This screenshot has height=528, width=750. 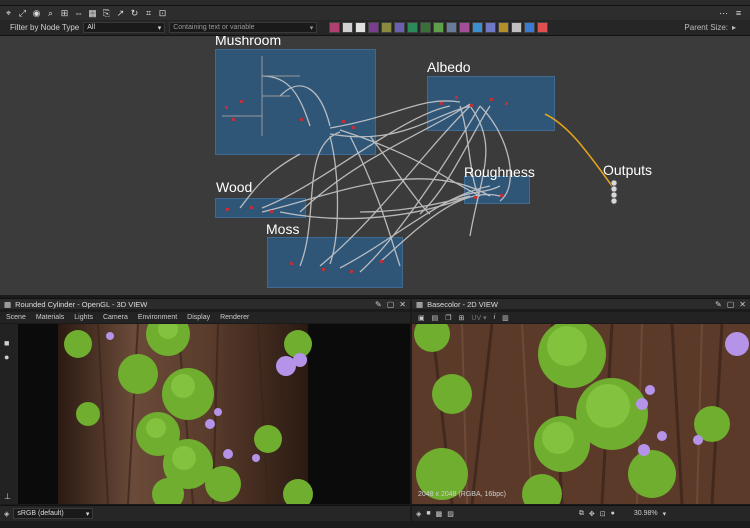 I want to click on view3d-menu-item: Lights, so click(x=83, y=317).